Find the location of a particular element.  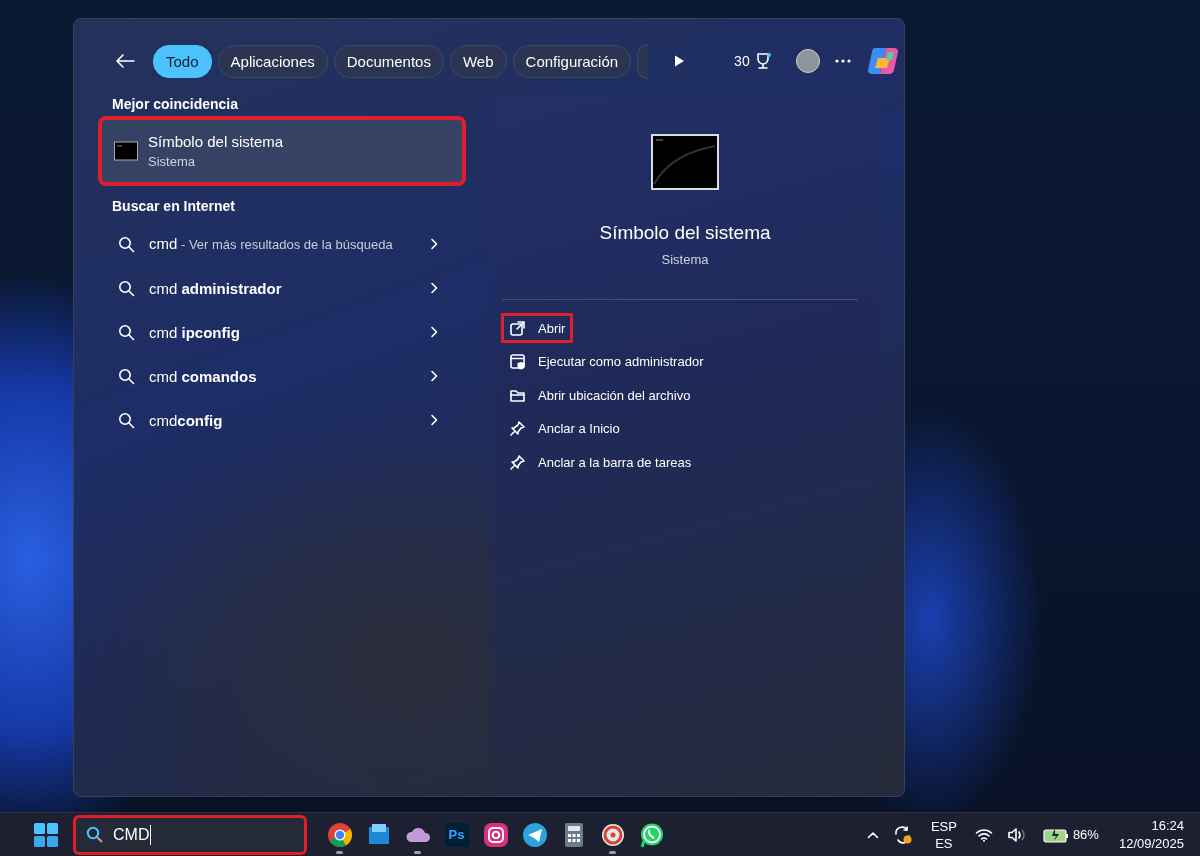

external-link-icon is located at coordinates (517, 328).